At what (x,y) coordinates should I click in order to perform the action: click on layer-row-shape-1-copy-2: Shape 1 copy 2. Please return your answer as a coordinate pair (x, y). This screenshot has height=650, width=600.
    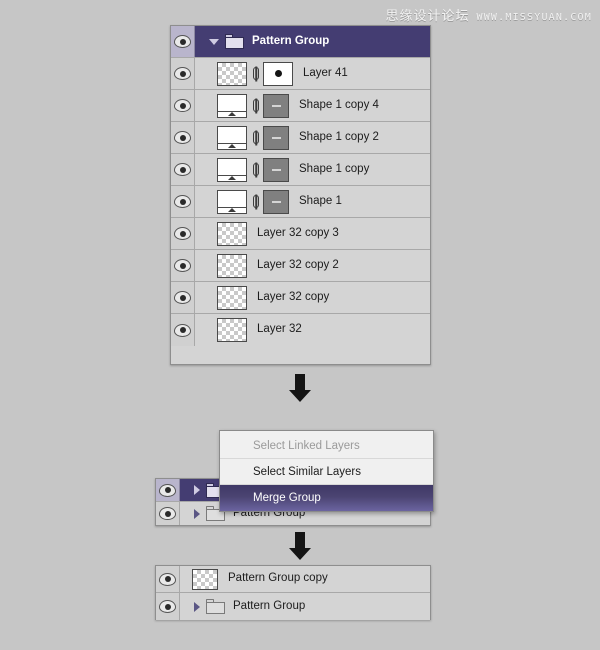
    Looking at the image, I should click on (300, 138).